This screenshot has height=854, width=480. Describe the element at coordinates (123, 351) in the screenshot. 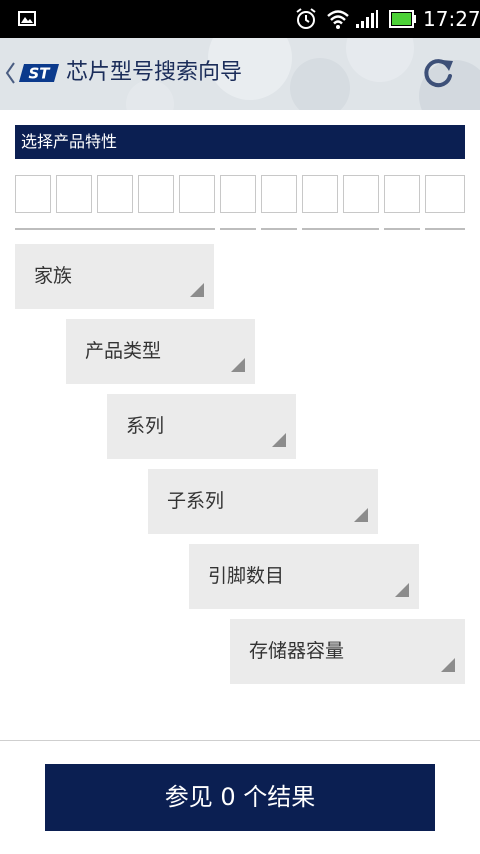

I see `dropdown-label: 产品类型` at that location.